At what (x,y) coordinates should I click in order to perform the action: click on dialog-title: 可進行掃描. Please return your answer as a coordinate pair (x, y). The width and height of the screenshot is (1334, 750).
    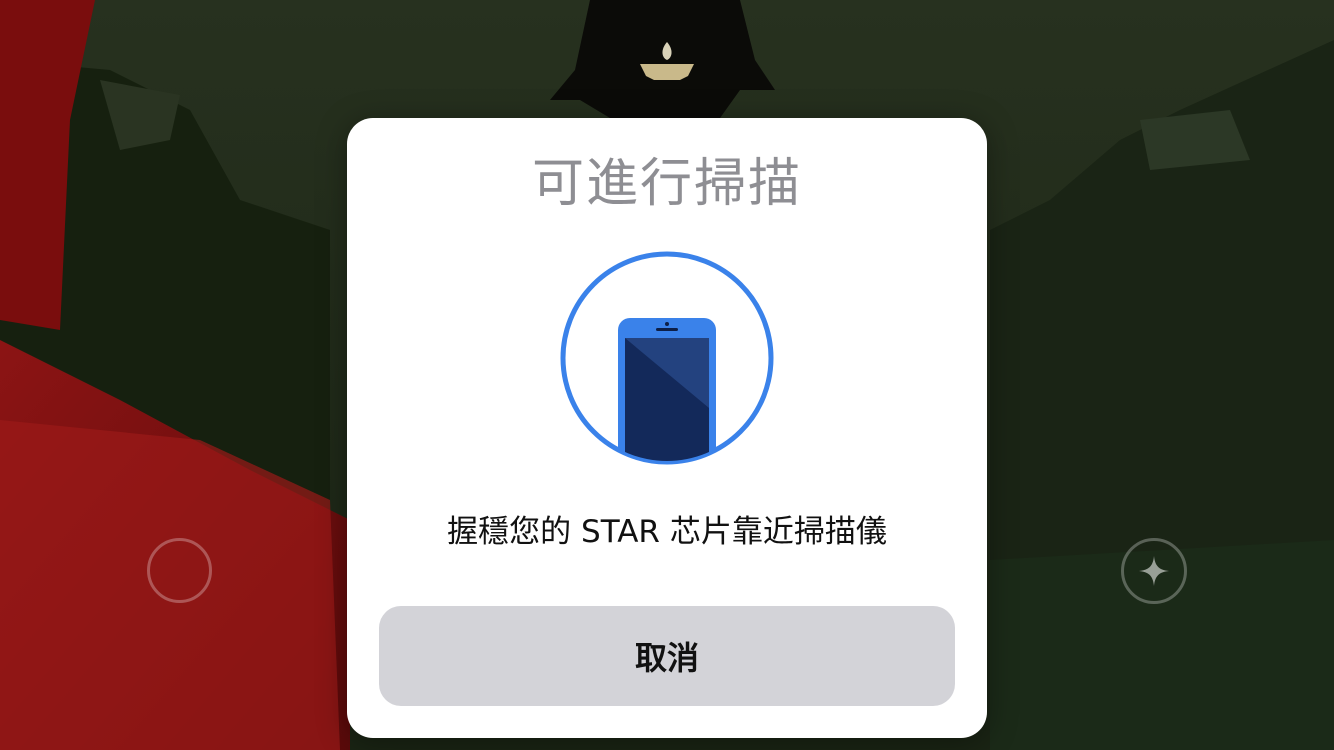
    Looking at the image, I should click on (666, 184).